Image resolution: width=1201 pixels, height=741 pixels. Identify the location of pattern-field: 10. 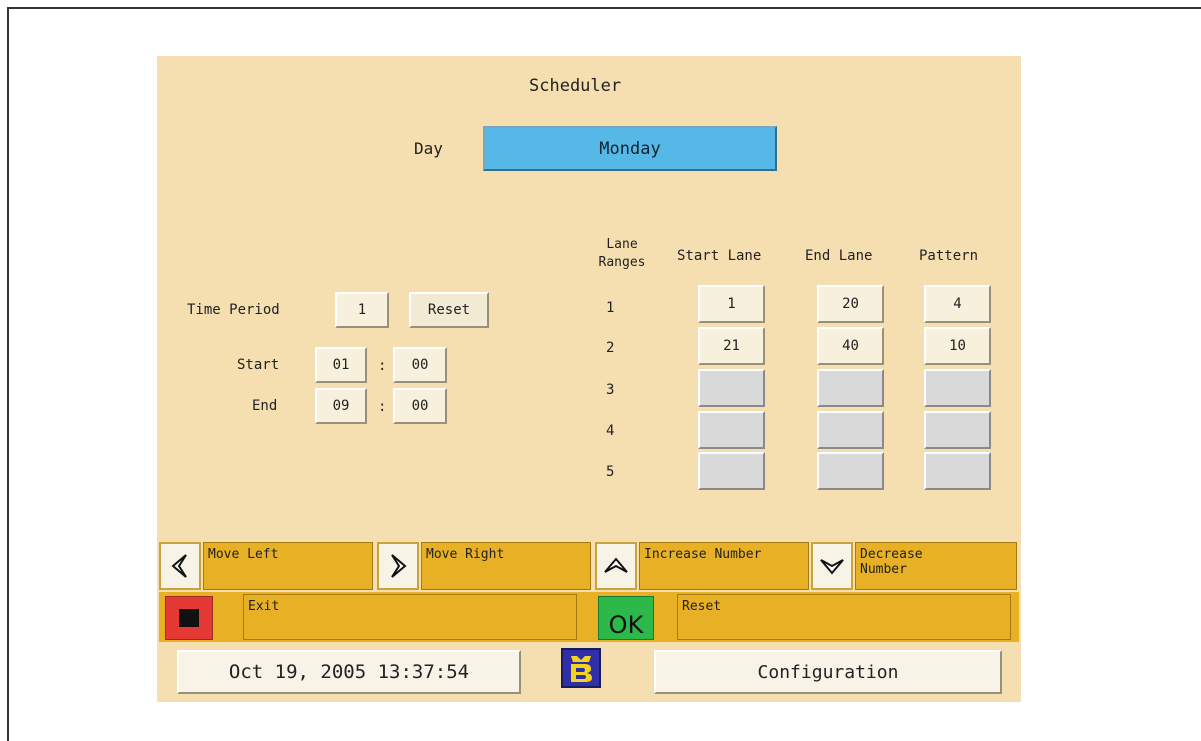
(957, 346).